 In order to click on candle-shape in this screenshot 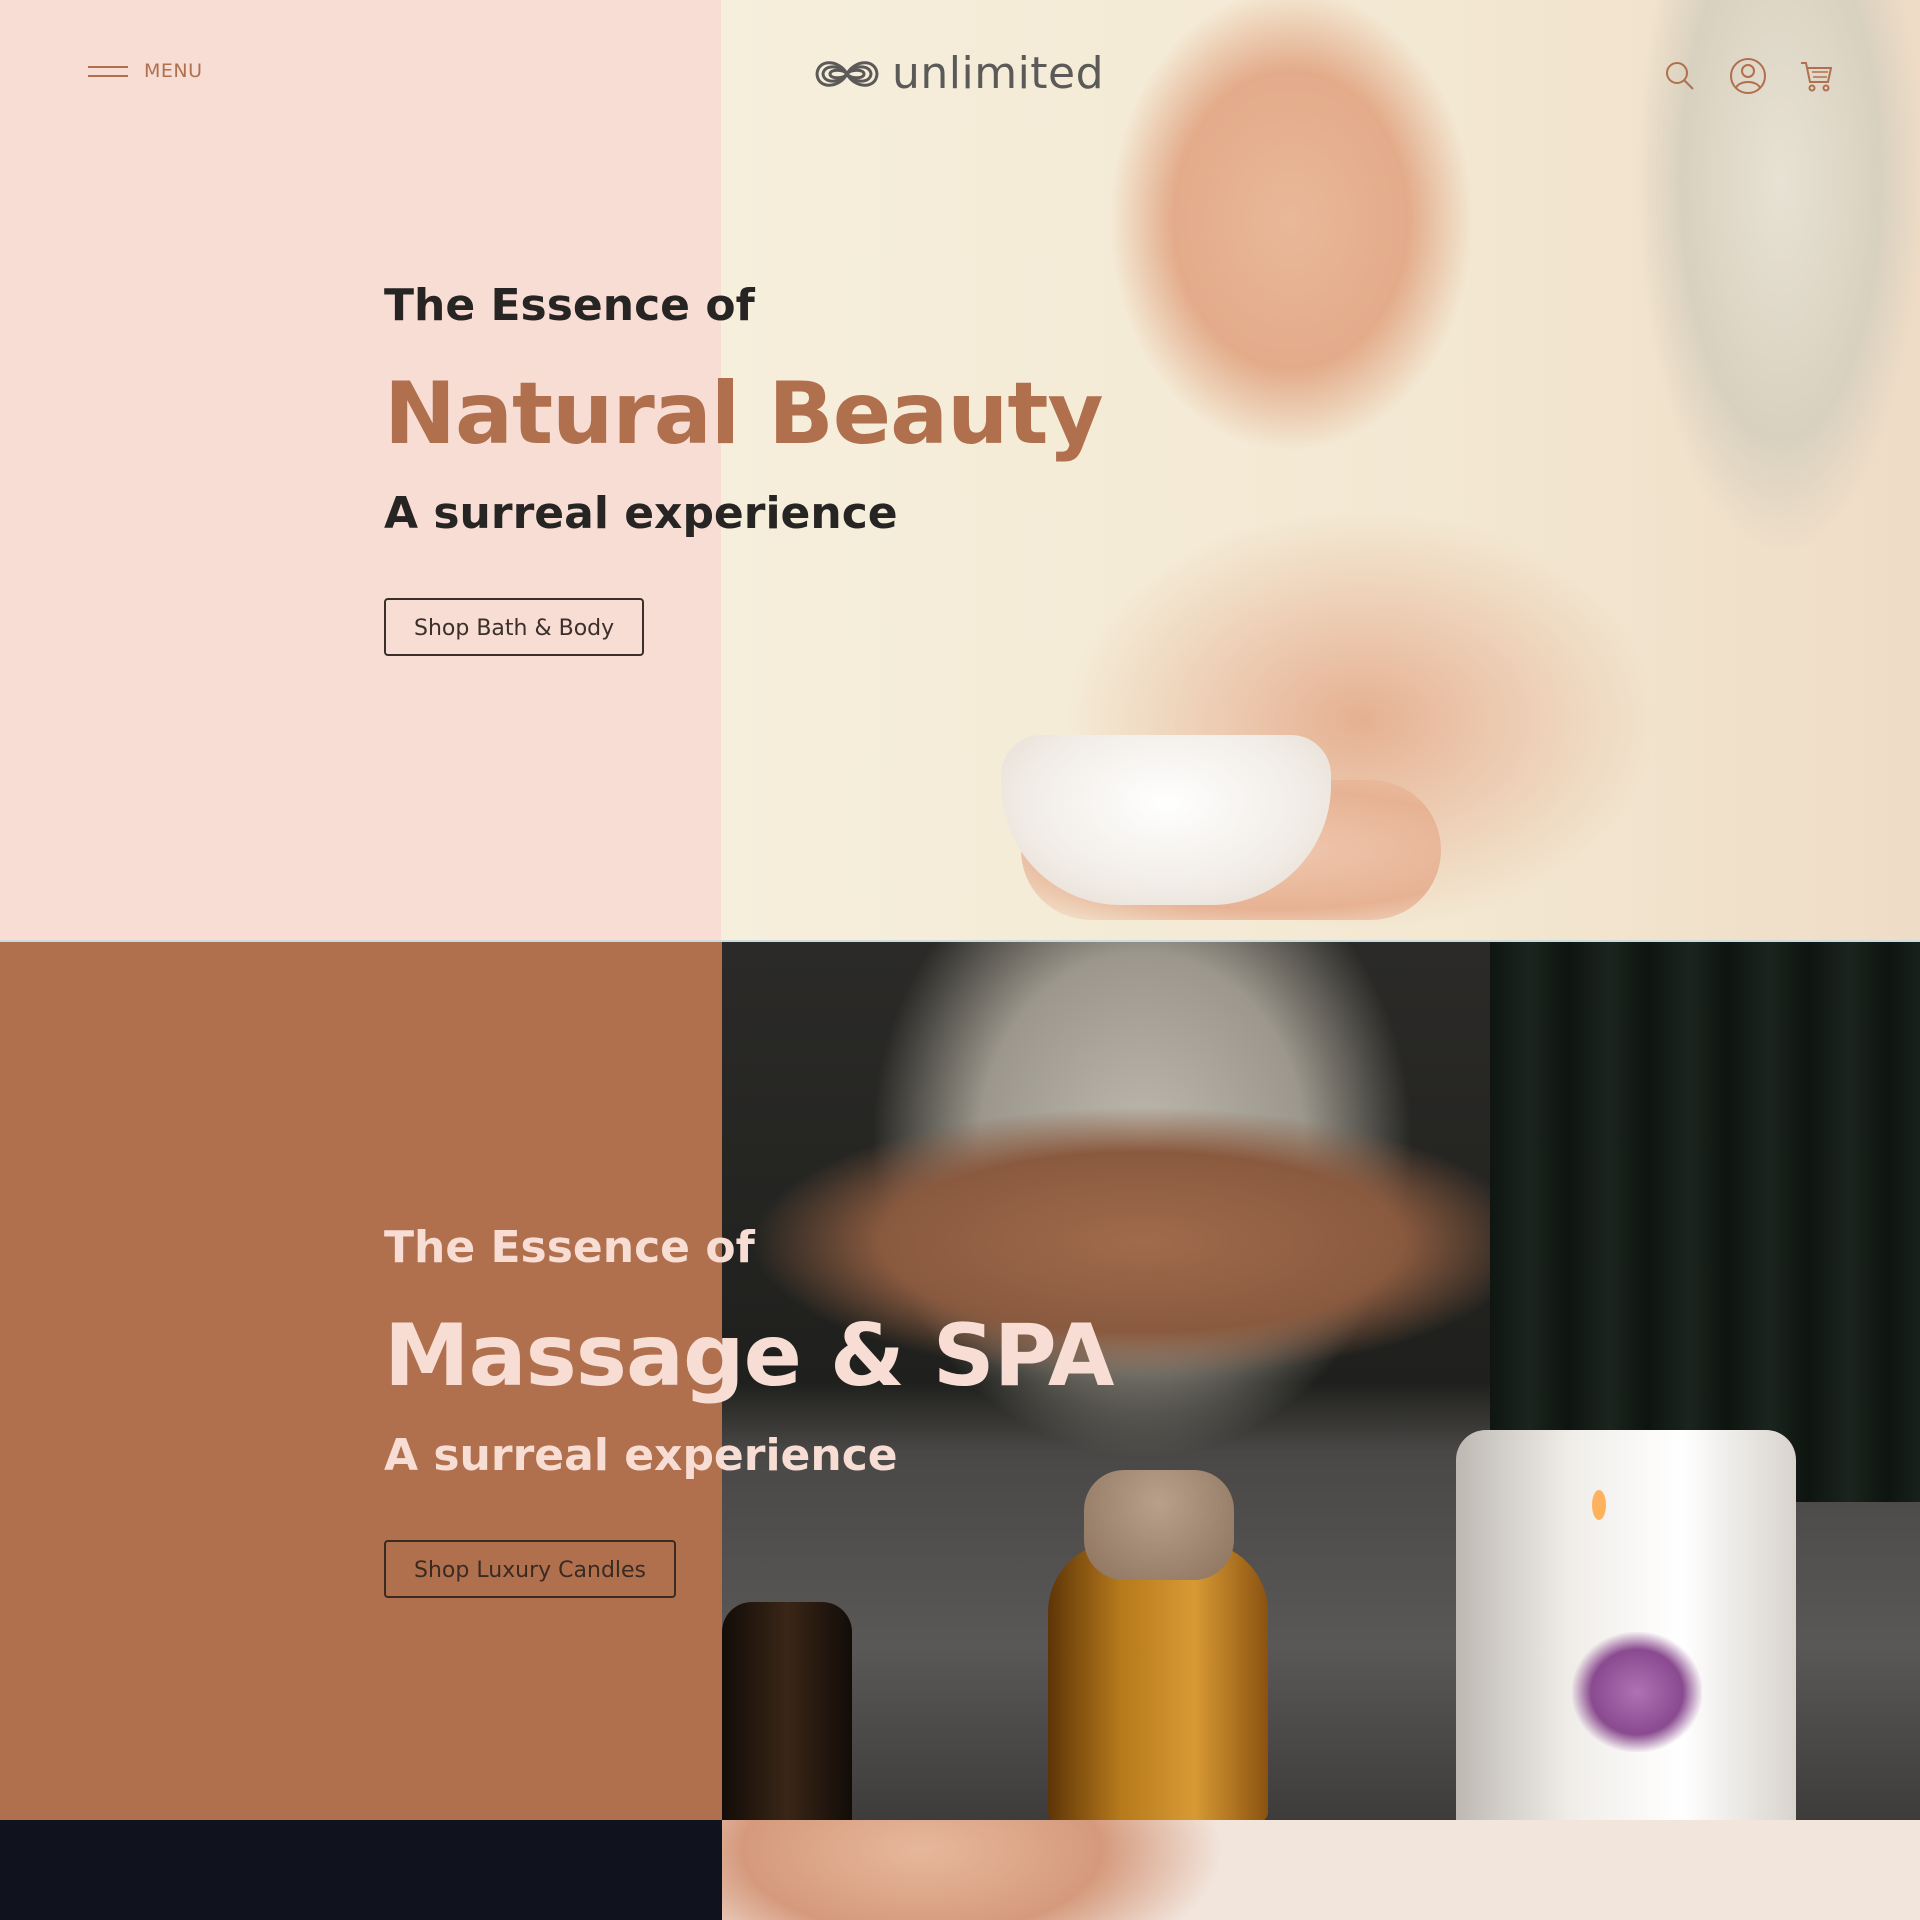, I will do `click(1626, 1625)`.